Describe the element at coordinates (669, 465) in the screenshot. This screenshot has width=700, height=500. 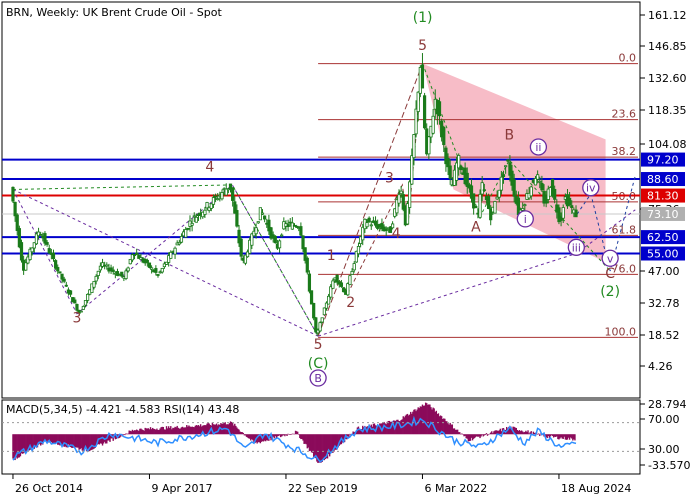
I see `indicator-tick-label: -33.570` at that location.